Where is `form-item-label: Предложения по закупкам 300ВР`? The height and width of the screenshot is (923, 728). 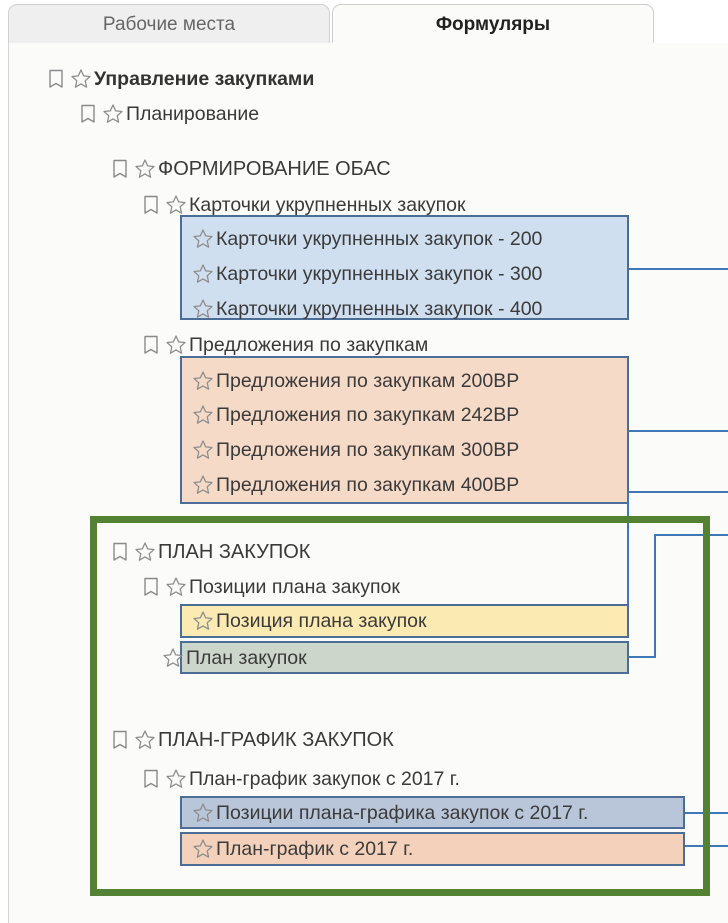
form-item-label: Предложения по закупкам 300ВР is located at coordinates (368, 449).